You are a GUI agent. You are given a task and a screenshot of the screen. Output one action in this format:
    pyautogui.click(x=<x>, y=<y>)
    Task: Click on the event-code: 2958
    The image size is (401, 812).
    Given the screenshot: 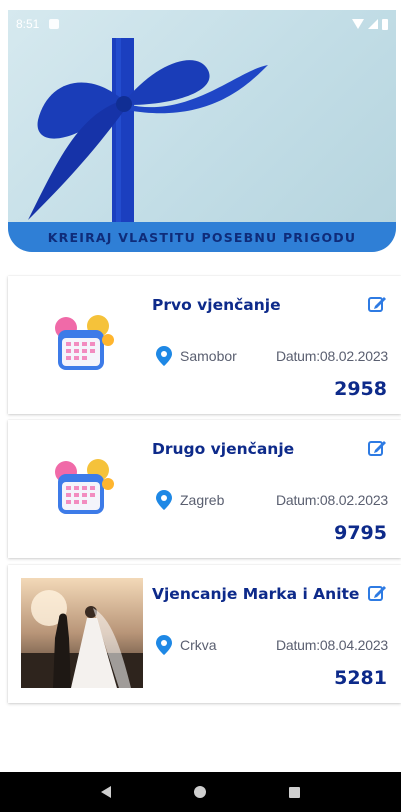 What is the action you would take?
    pyautogui.click(x=360, y=389)
    